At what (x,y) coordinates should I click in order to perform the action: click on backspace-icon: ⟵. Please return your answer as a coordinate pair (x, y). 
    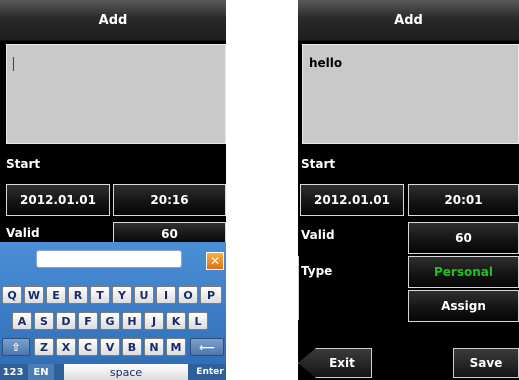
    Looking at the image, I should click on (207, 347).